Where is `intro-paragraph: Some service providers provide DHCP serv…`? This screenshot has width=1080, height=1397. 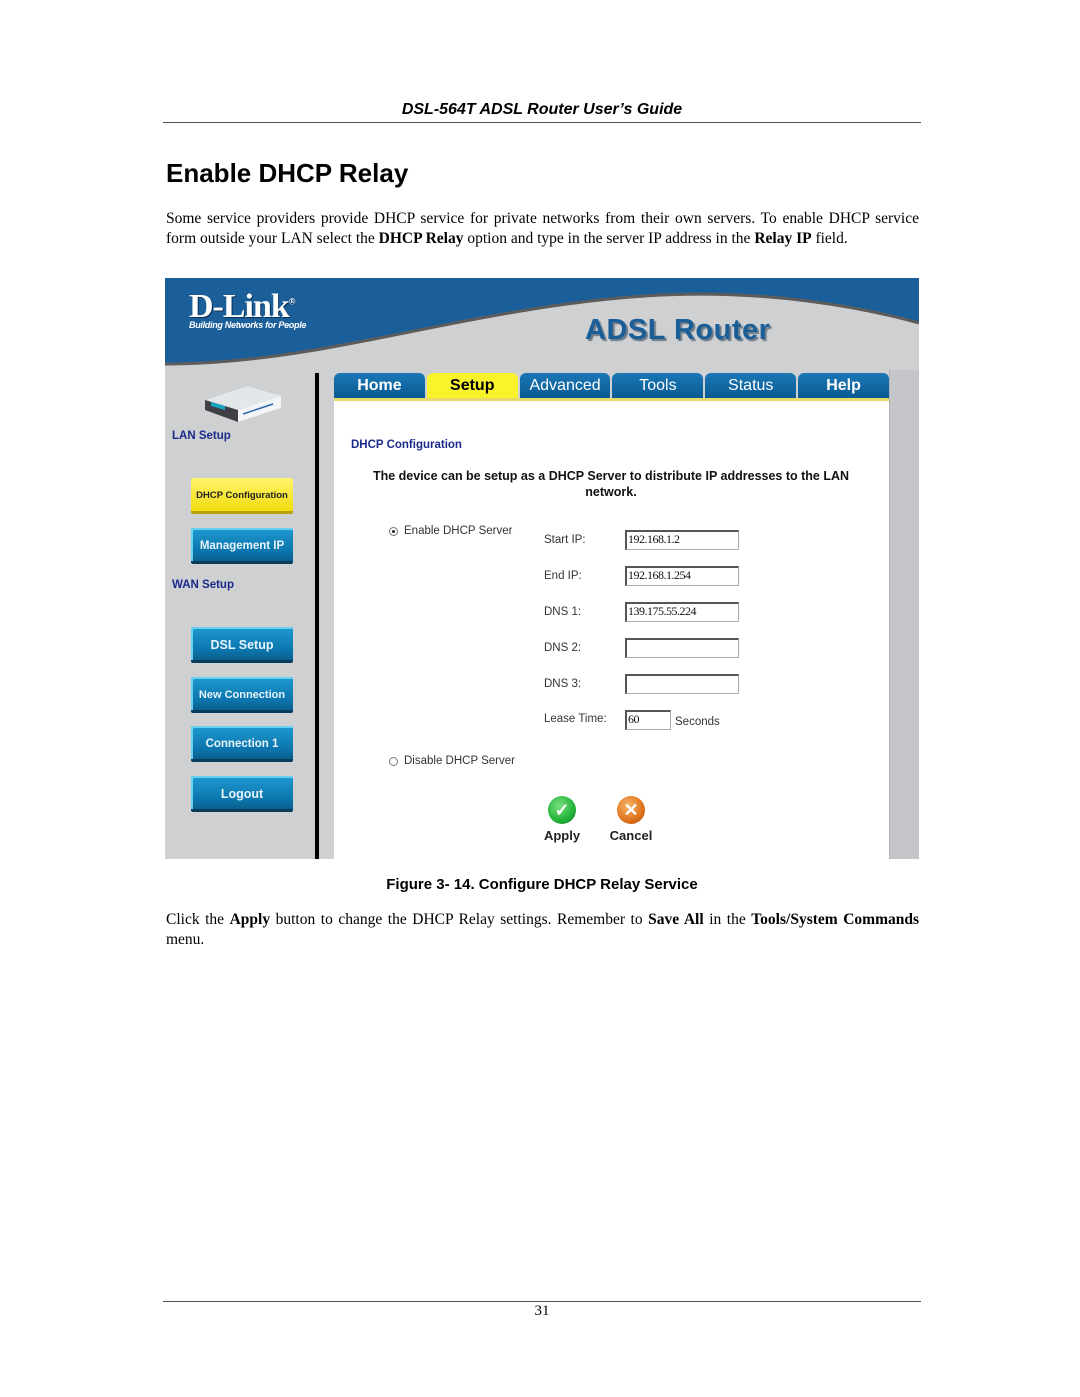 intro-paragraph: Some service providers provide DHCP serv… is located at coordinates (542, 228).